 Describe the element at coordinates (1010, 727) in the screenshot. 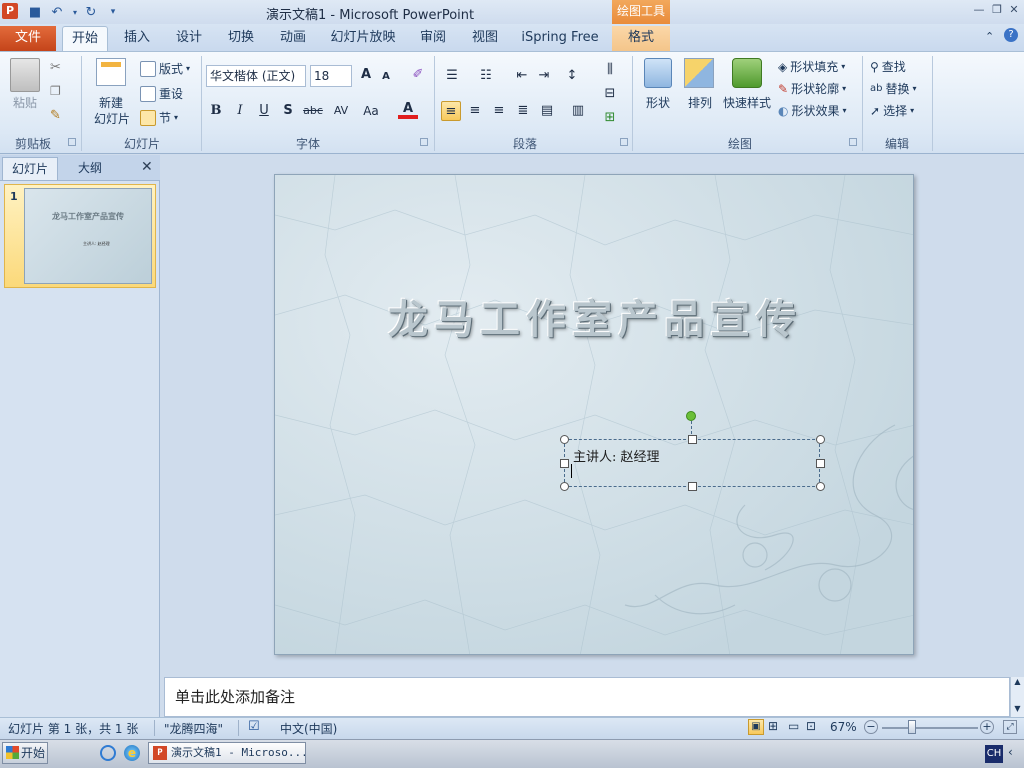

I see `fit-to-window-icon: ⤢` at that location.